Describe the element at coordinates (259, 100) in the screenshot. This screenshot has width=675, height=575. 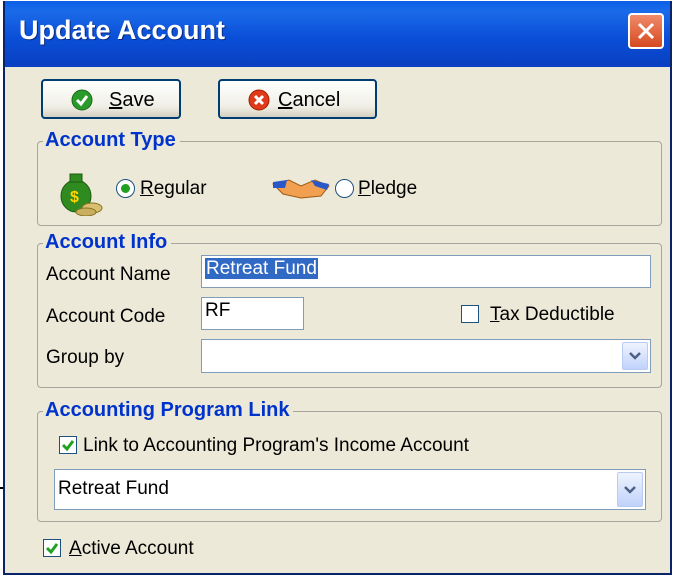
I see `cancel-icon` at that location.